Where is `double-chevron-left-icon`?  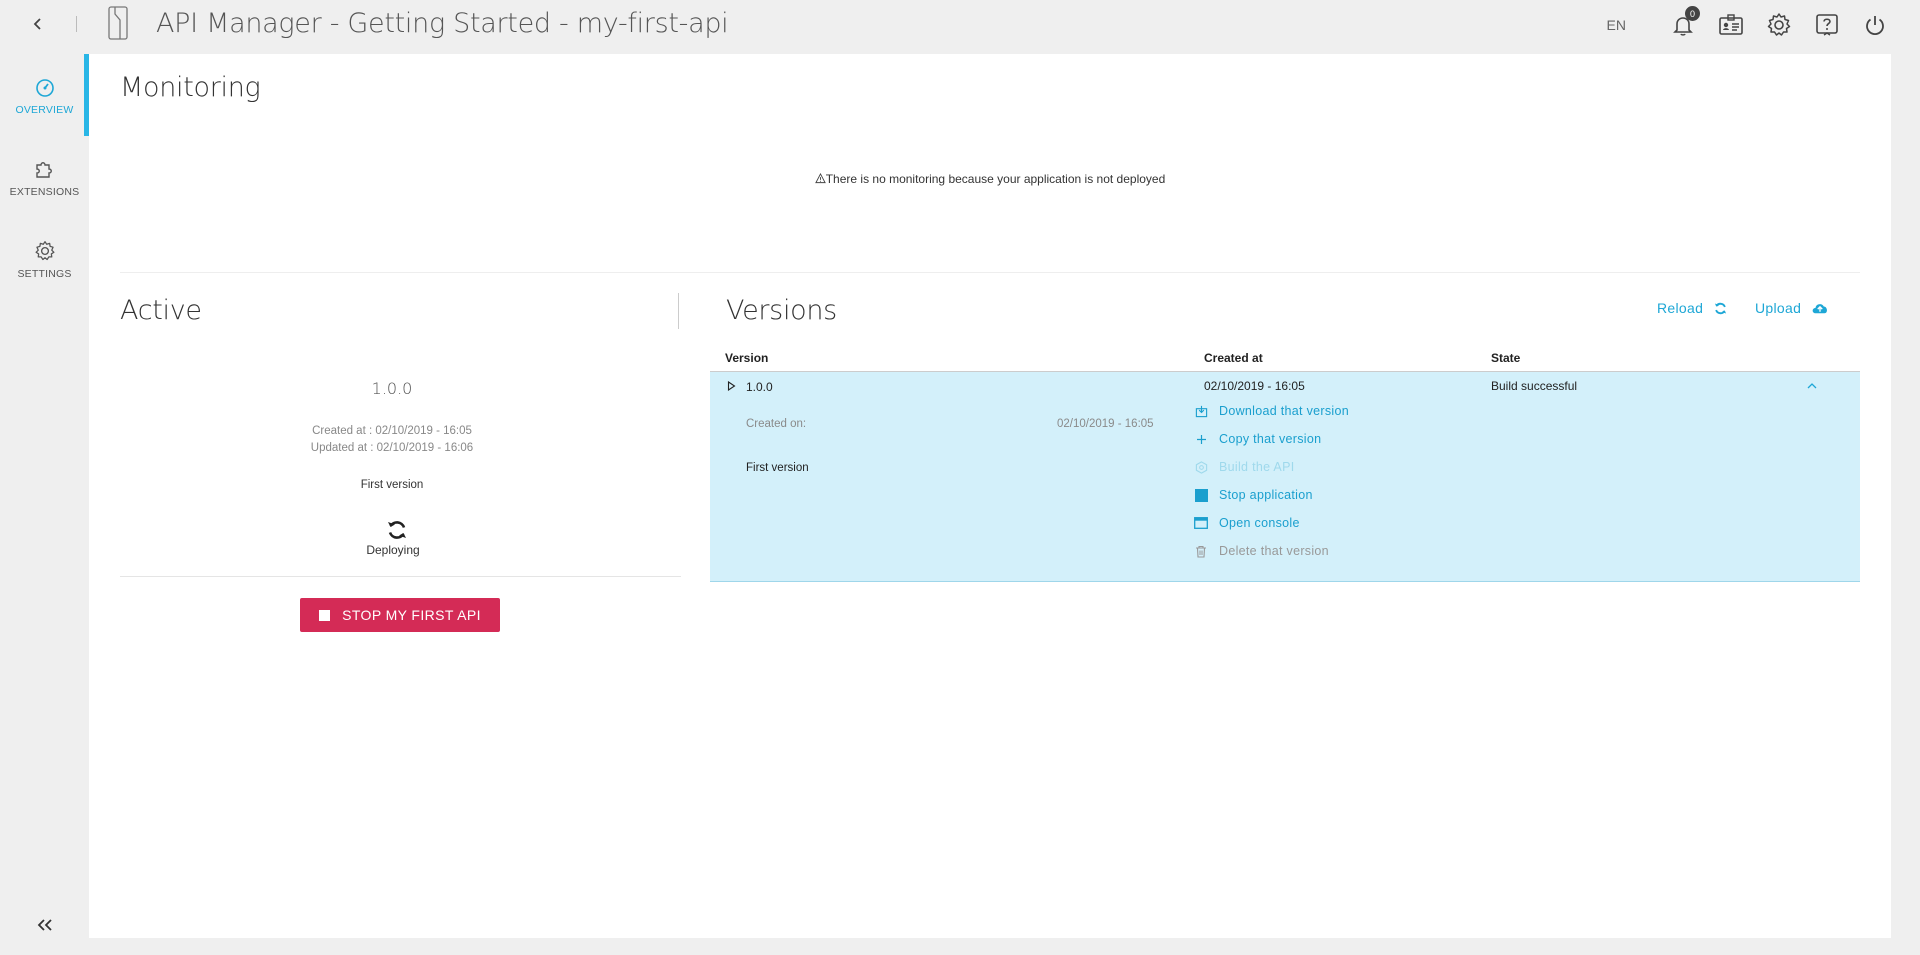
double-chevron-left-icon is located at coordinates (44, 925).